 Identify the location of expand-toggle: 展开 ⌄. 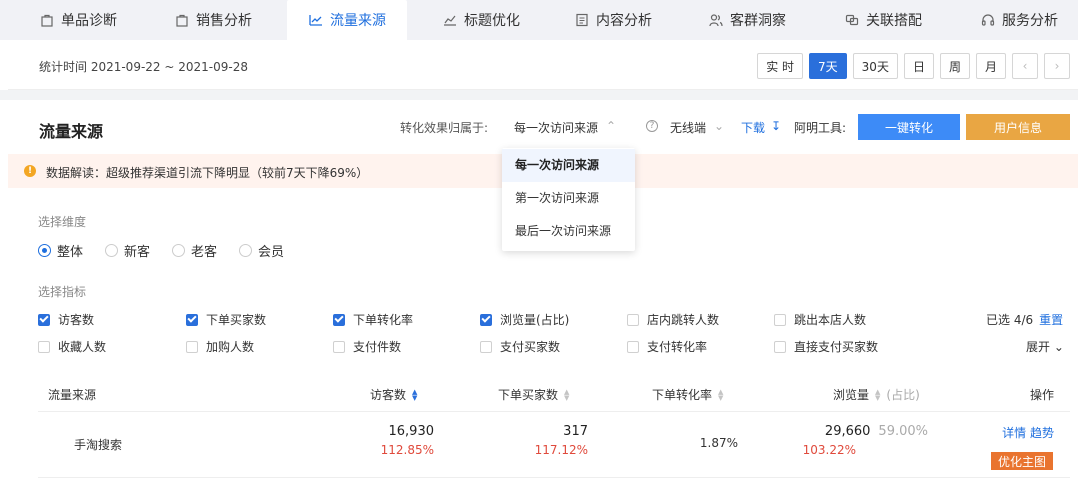
(1045, 346).